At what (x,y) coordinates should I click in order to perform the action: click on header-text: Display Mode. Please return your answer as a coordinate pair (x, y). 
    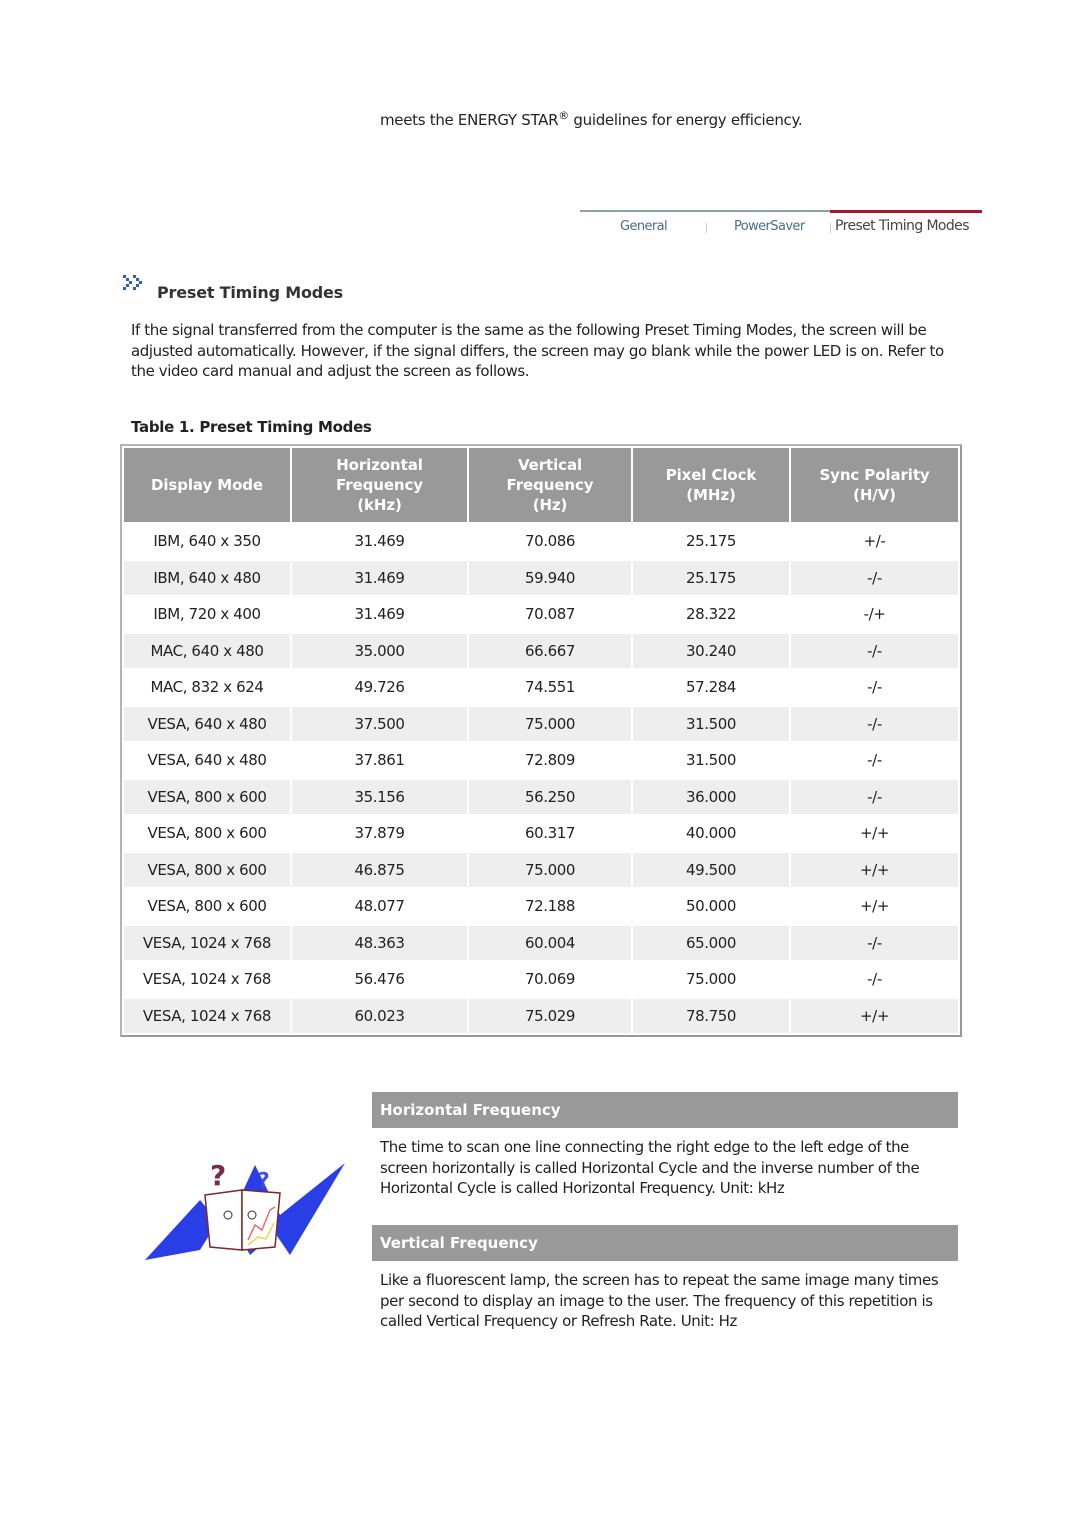
    Looking at the image, I should click on (206, 485).